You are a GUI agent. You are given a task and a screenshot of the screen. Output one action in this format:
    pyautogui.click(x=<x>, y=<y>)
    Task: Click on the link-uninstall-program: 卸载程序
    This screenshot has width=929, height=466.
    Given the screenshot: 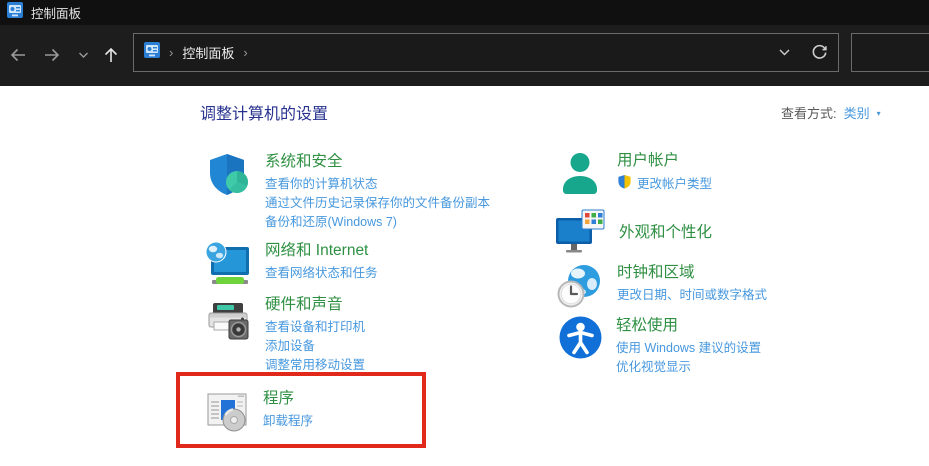 What is the action you would take?
    pyautogui.click(x=288, y=421)
    